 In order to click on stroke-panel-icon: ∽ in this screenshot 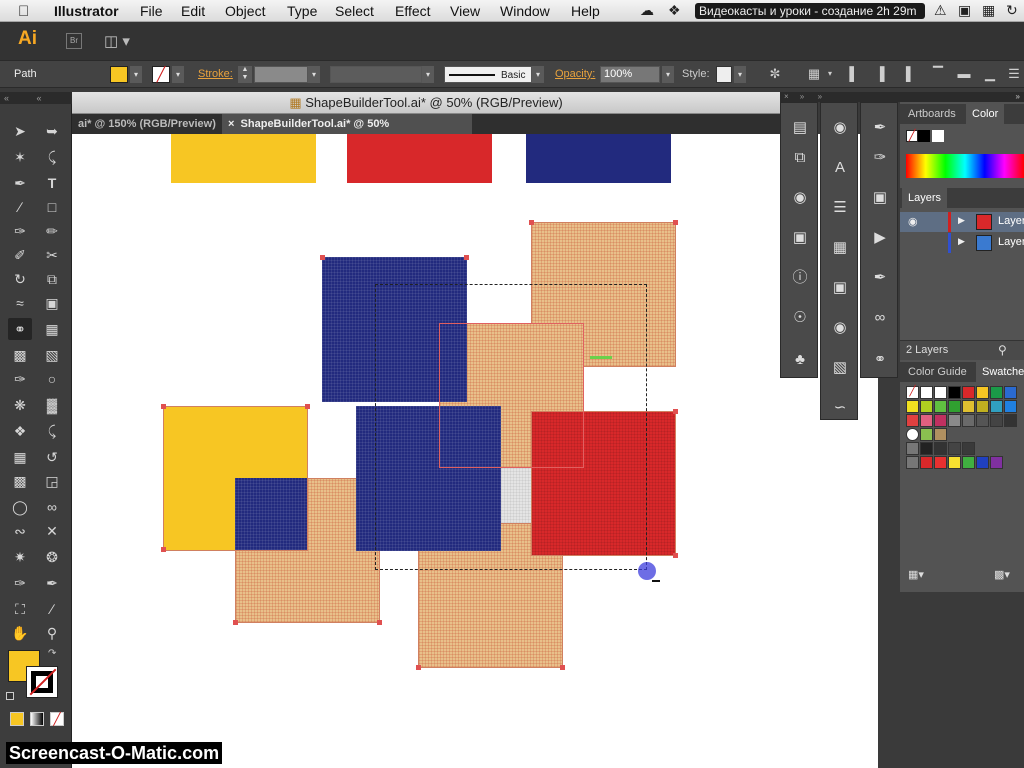, I will do `click(840, 408)`.